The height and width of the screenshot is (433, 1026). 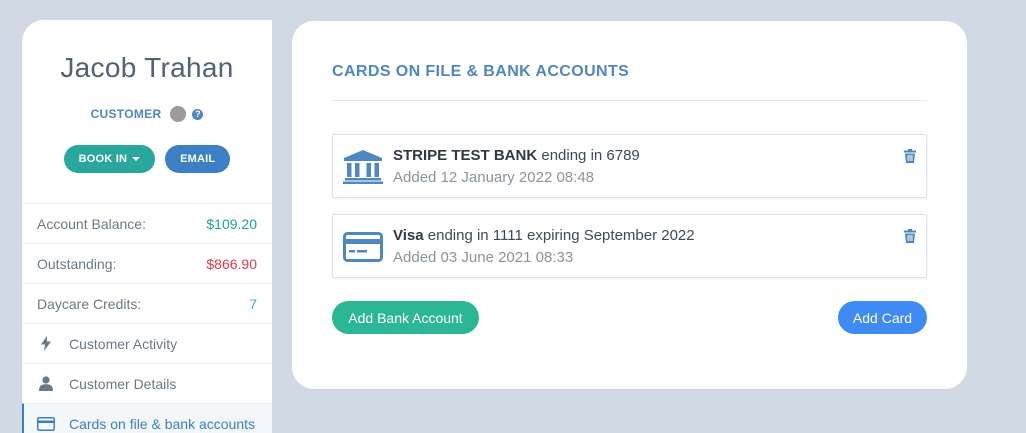 I want to click on customer-actions: BOOK IN EMAIL, so click(x=147, y=159).